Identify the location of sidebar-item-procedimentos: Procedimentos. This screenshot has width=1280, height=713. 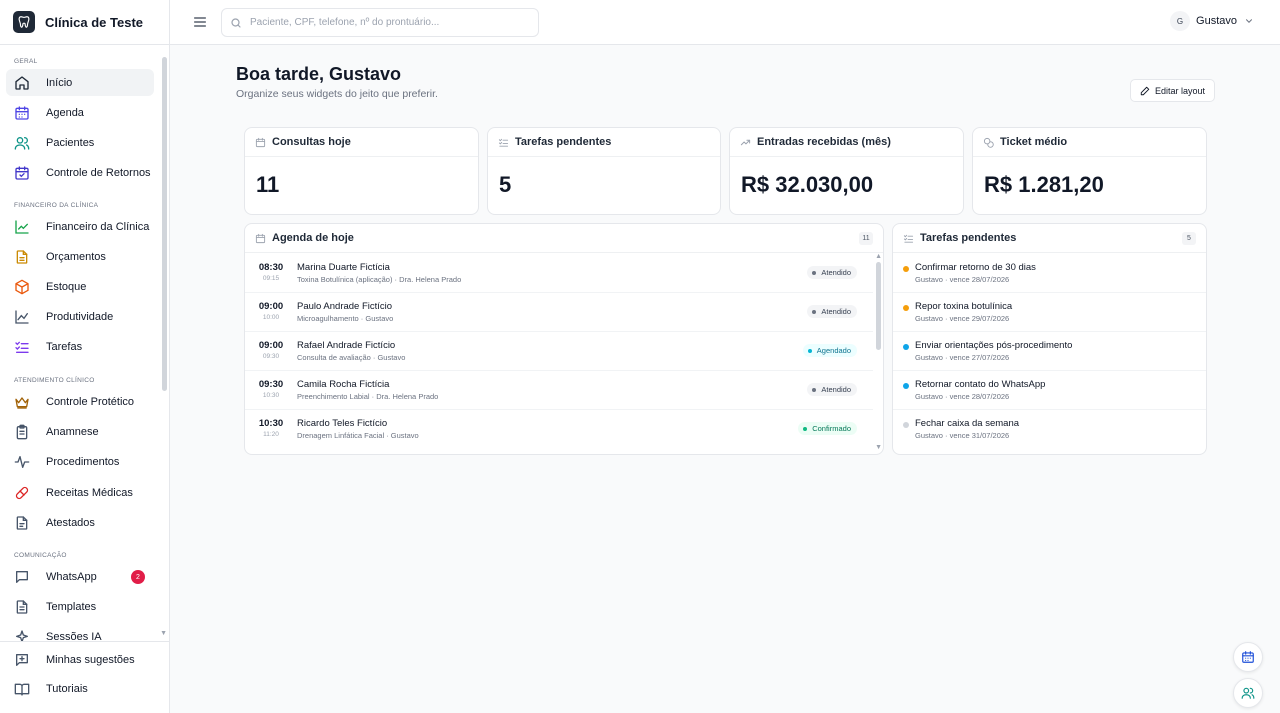
(80, 461).